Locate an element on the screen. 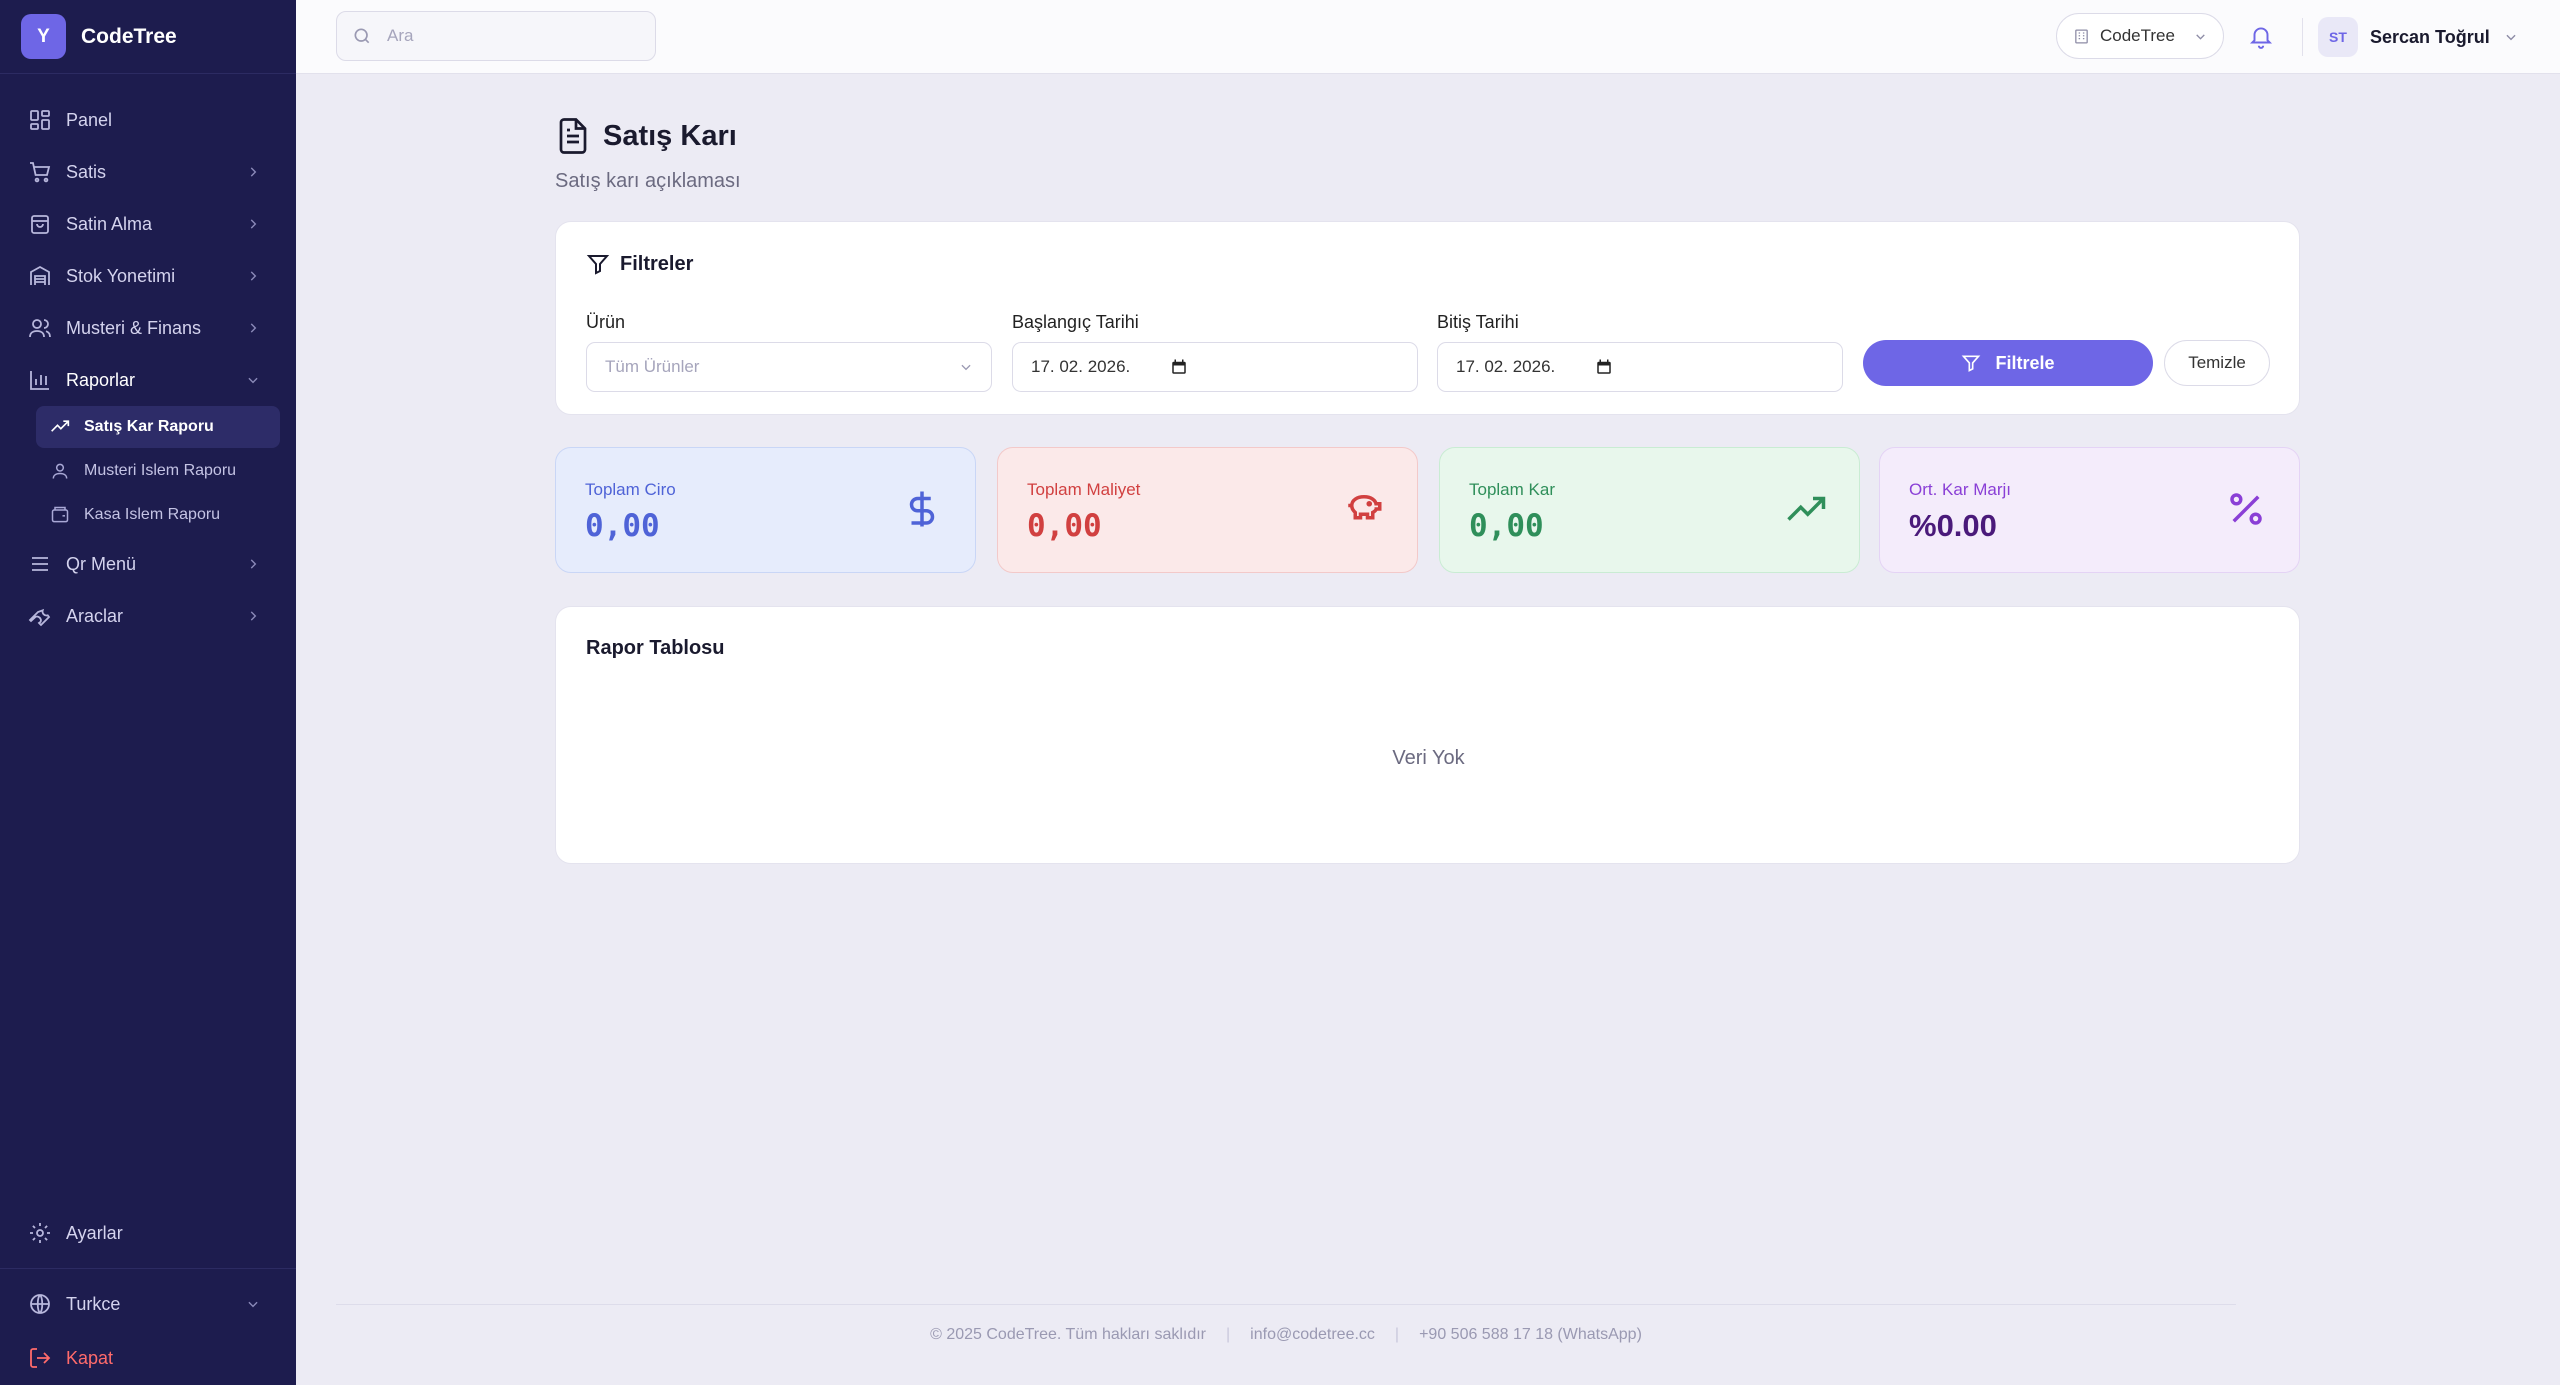  product-select-value: Tüm Ürünler is located at coordinates (652, 366).